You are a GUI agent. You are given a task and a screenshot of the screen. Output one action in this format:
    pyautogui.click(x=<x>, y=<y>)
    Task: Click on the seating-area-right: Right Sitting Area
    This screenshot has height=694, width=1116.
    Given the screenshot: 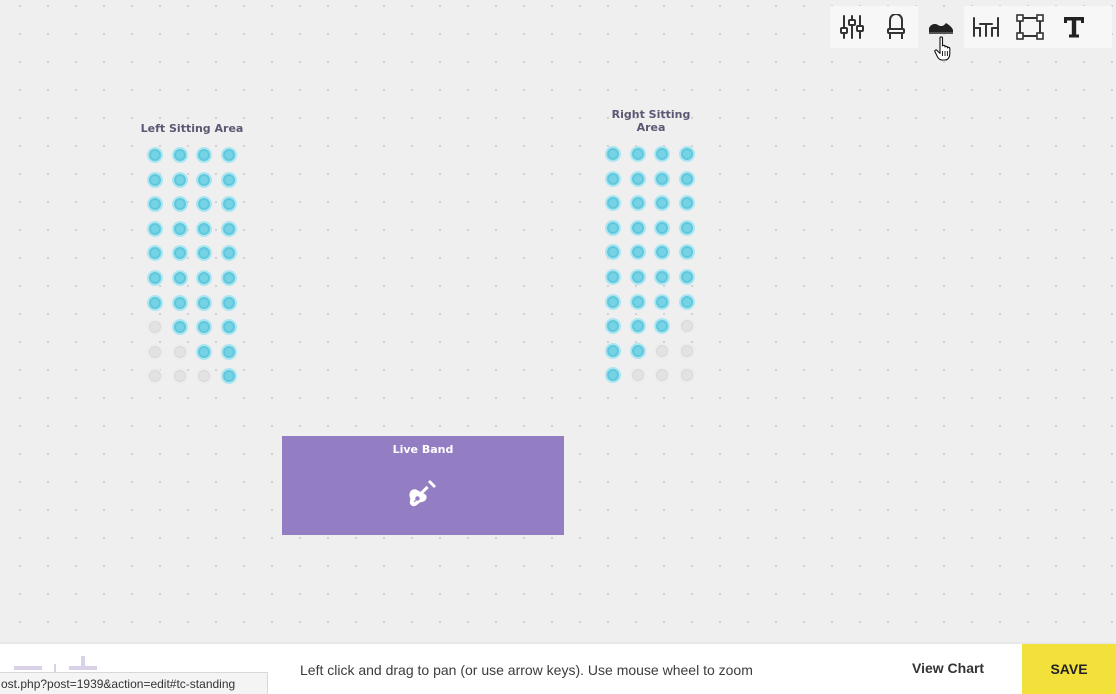 What is the action you would take?
    pyautogui.click(x=653, y=247)
    